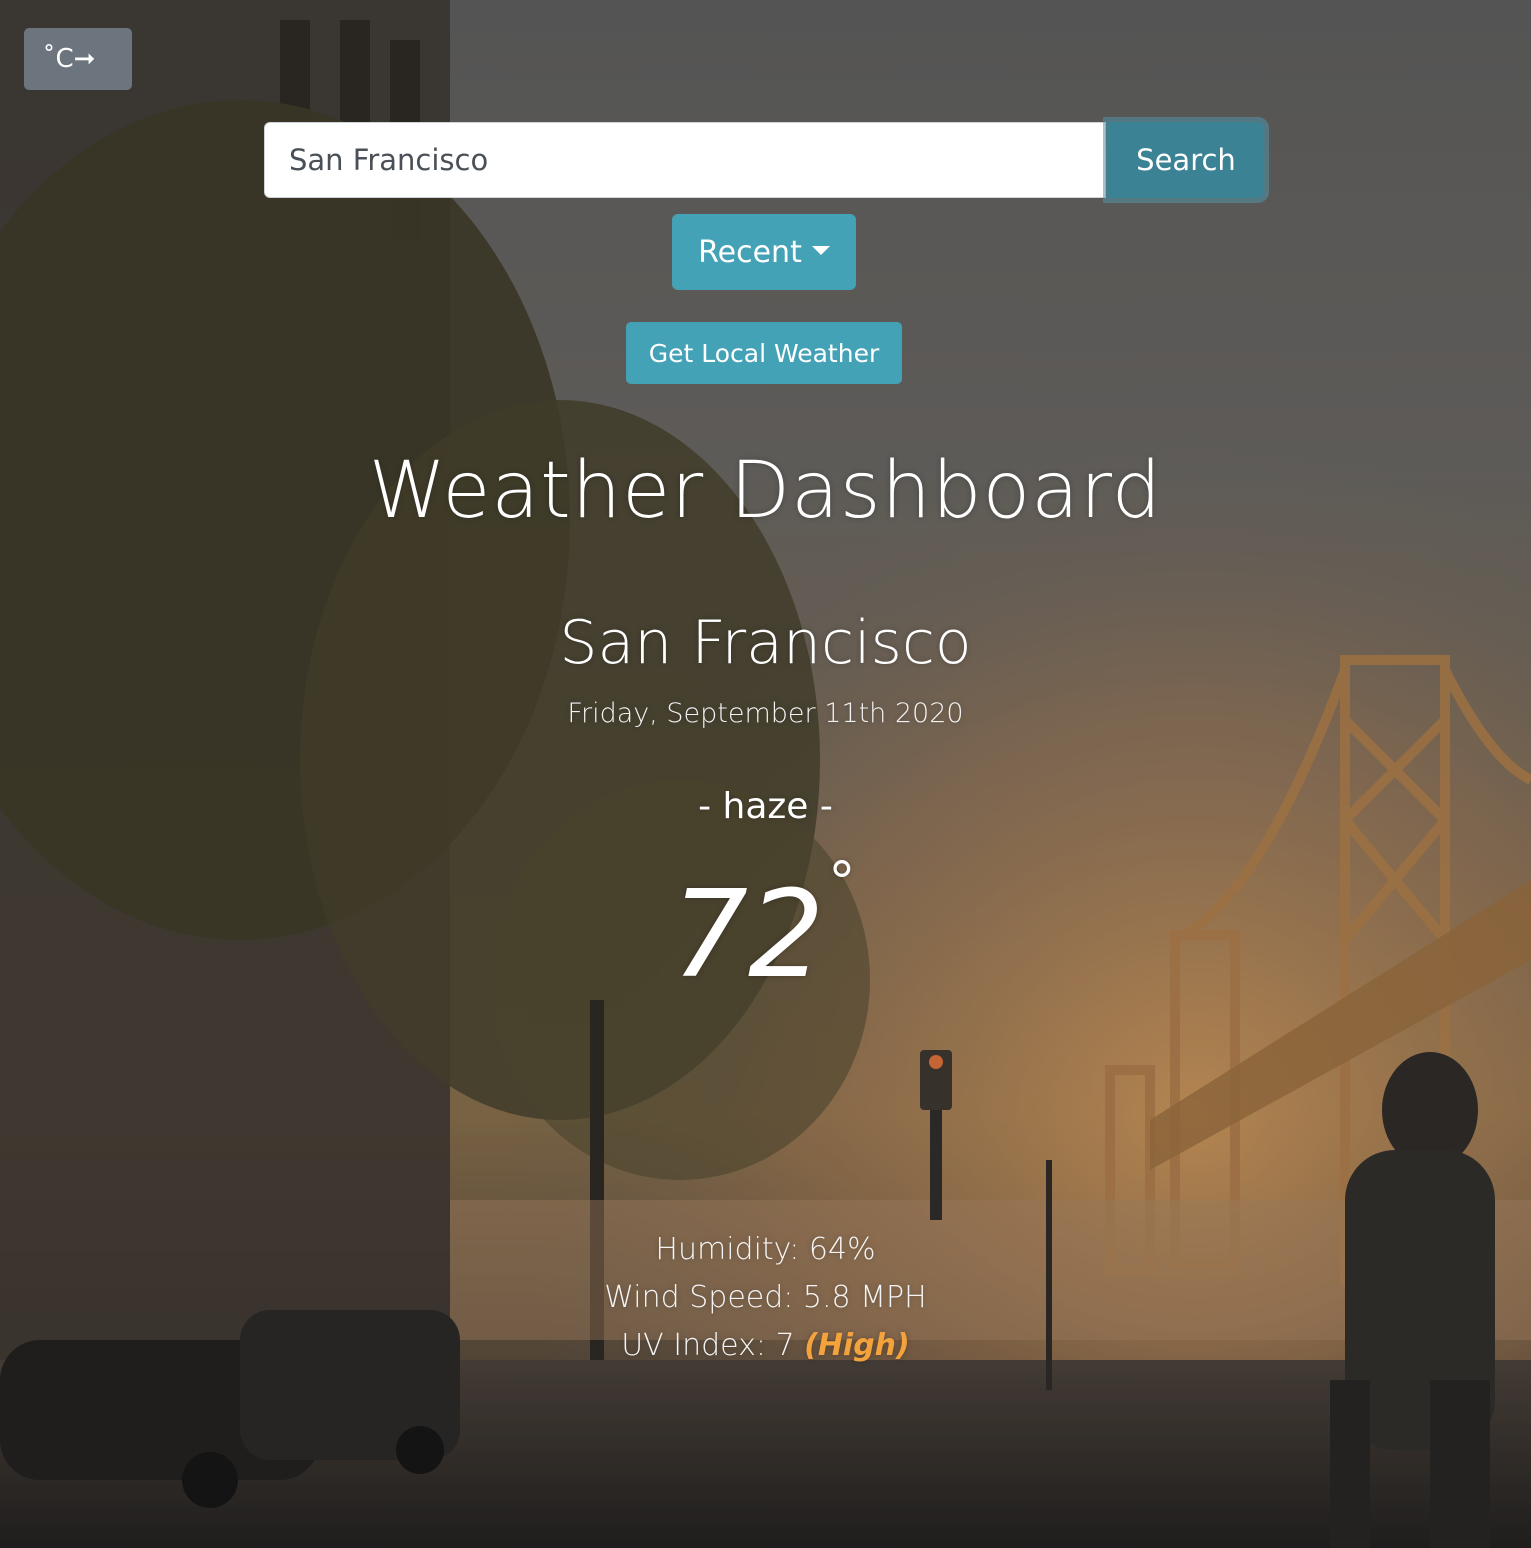 Image resolution: width=1531 pixels, height=1548 pixels. Describe the element at coordinates (748, 935) in the screenshot. I see `temperature-value: 72` at that location.